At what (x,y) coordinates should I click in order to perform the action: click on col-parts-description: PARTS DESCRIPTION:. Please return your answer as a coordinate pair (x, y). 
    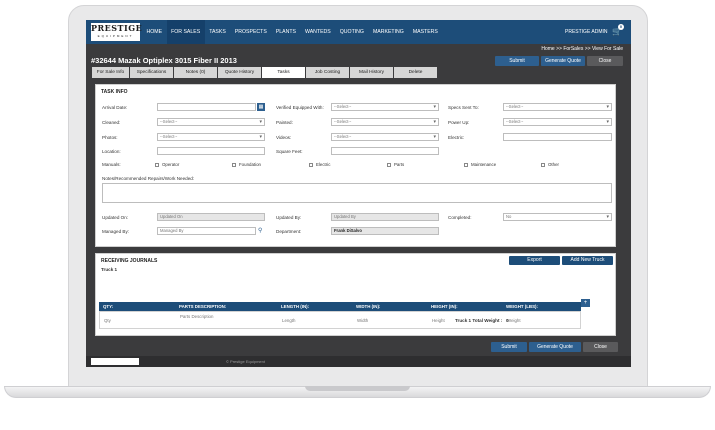
    Looking at the image, I should click on (203, 306).